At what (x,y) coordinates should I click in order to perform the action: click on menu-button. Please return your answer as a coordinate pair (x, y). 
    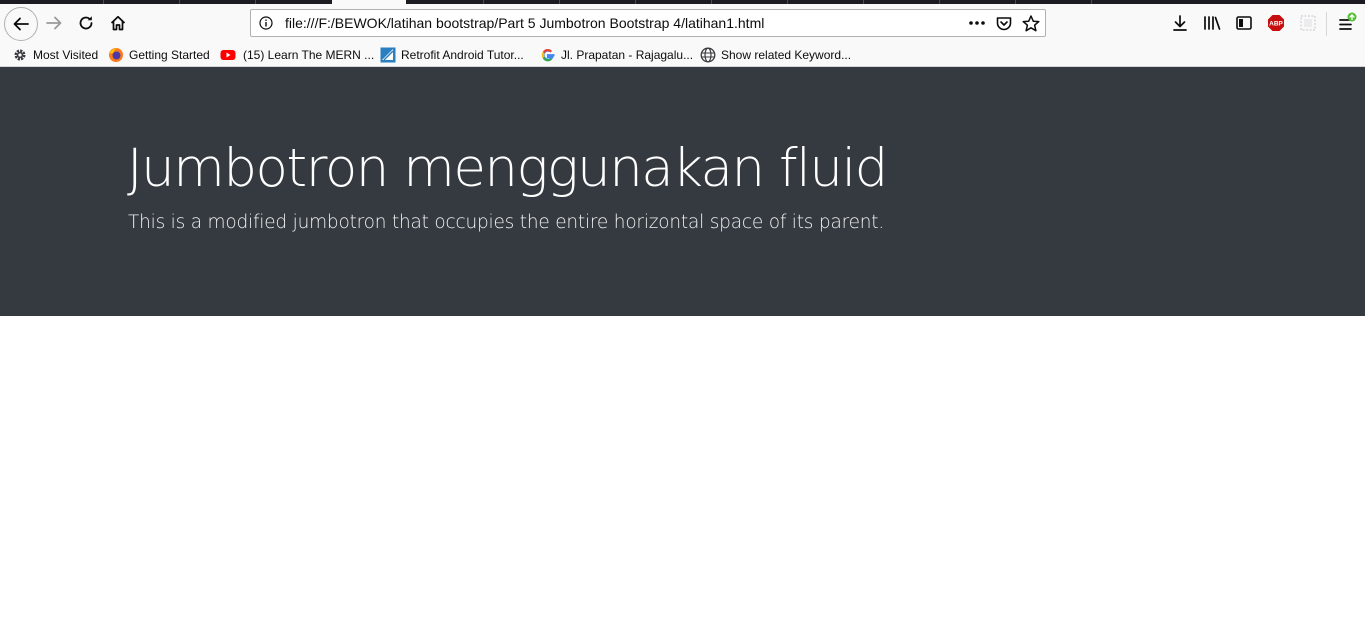
    Looking at the image, I should click on (1347, 23).